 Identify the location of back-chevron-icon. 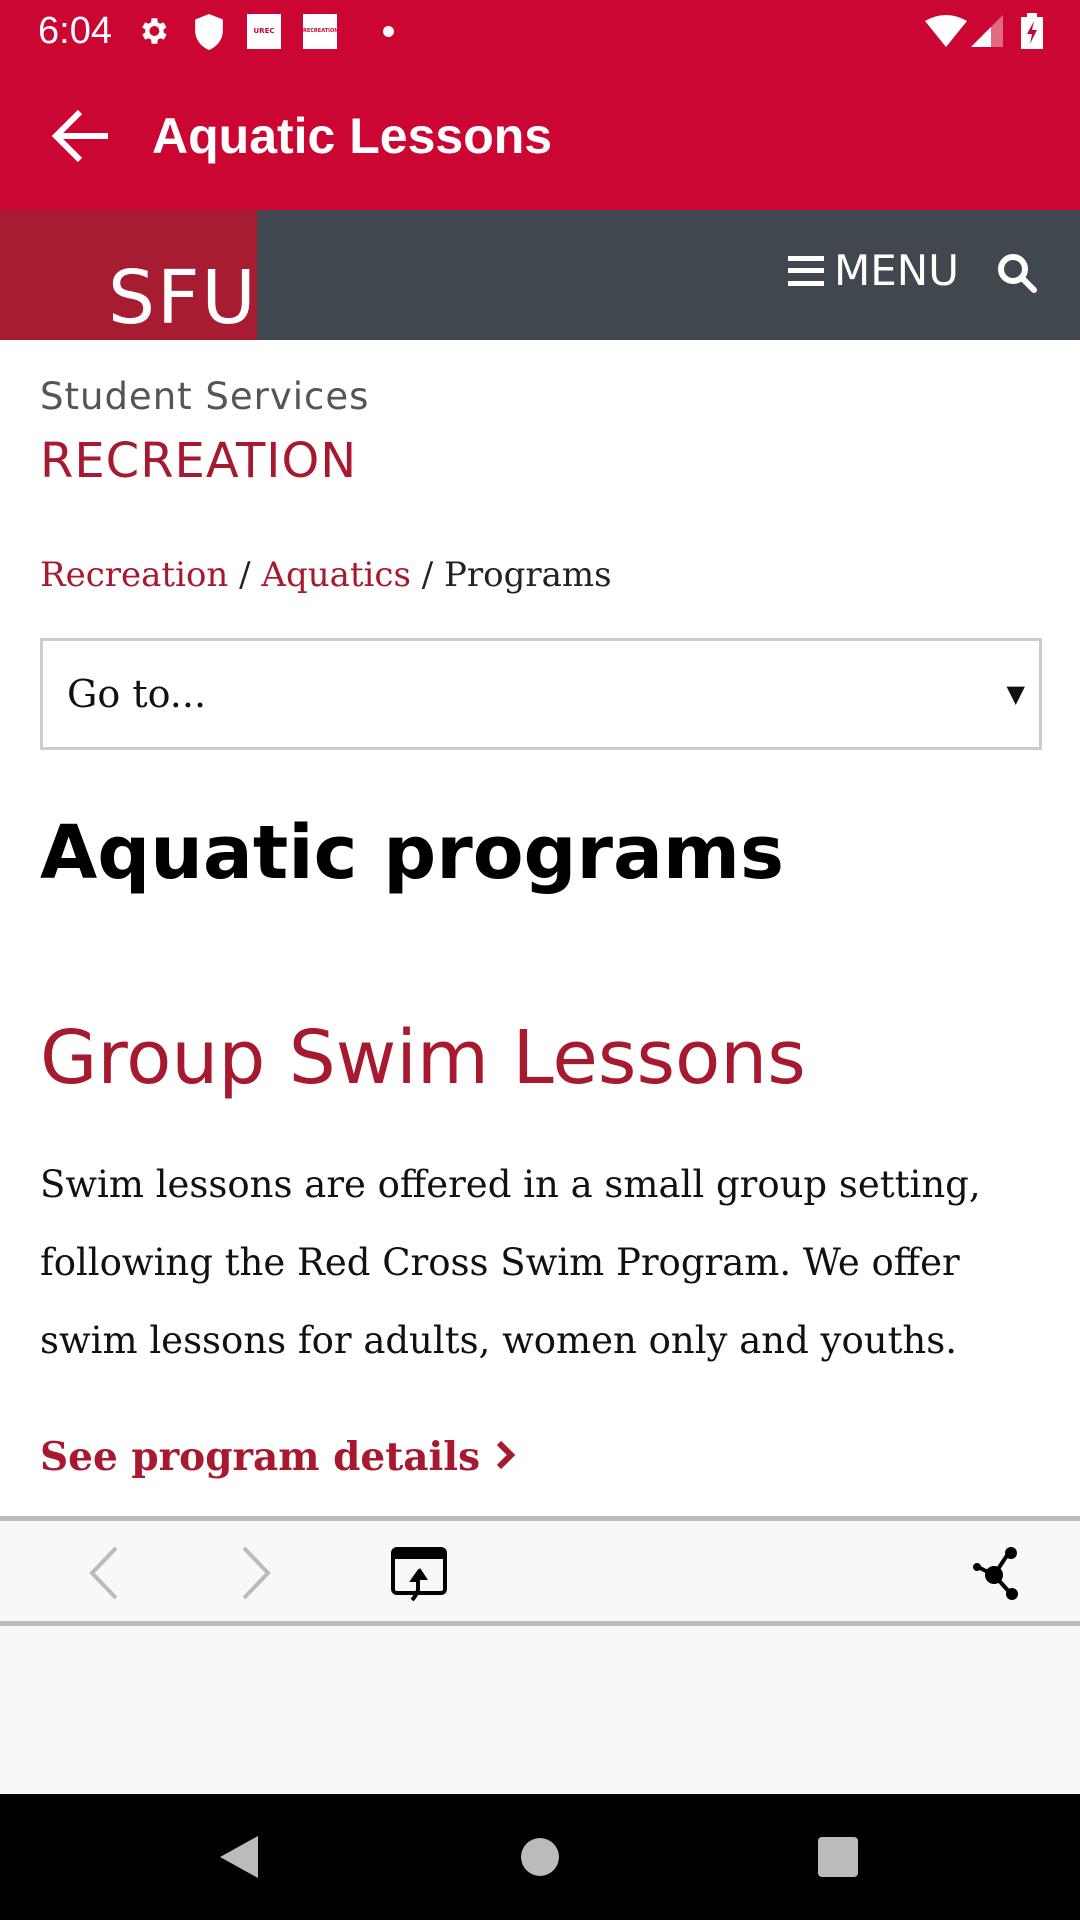
(104, 1573).